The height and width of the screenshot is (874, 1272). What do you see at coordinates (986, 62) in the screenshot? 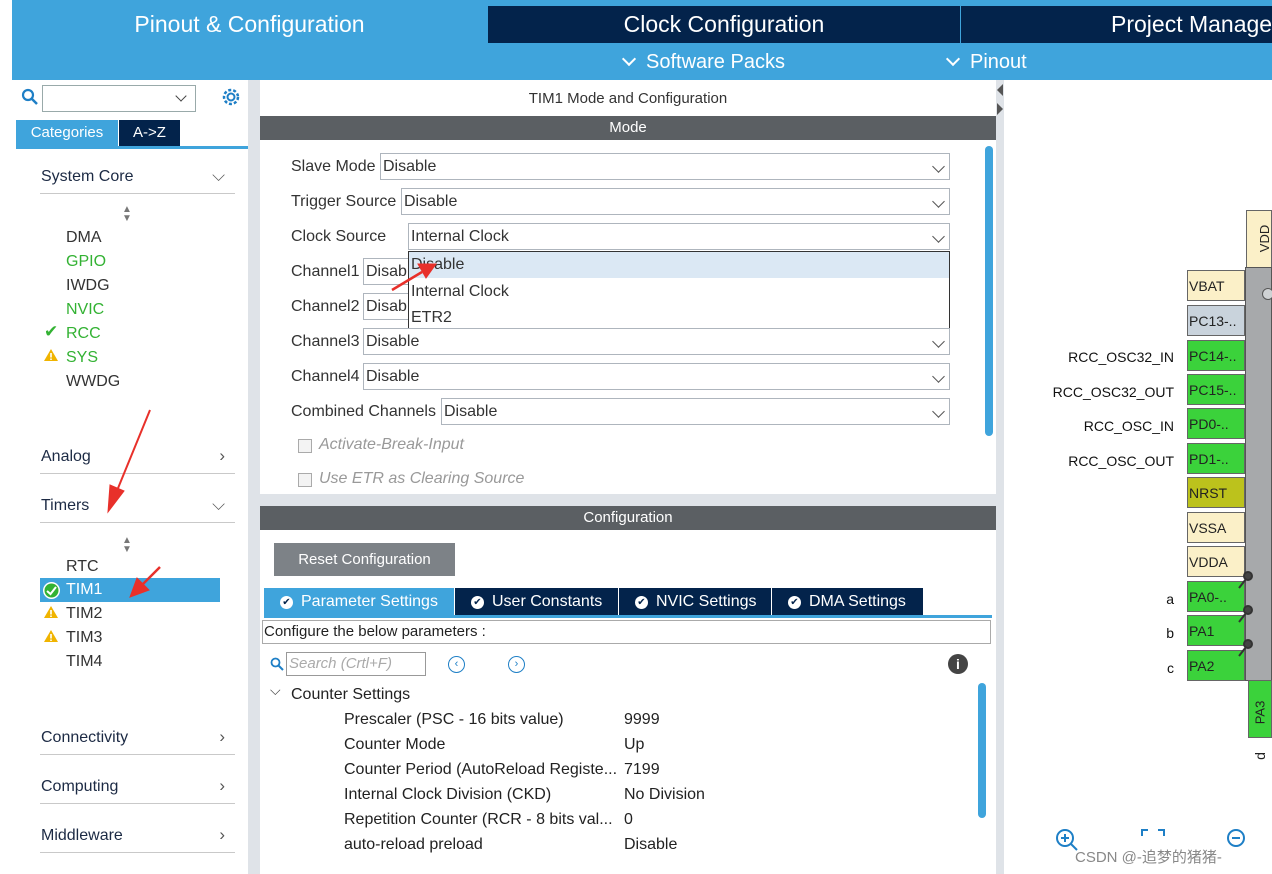
I see `pinout-menu: Pinout` at bounding box center [986, 62].